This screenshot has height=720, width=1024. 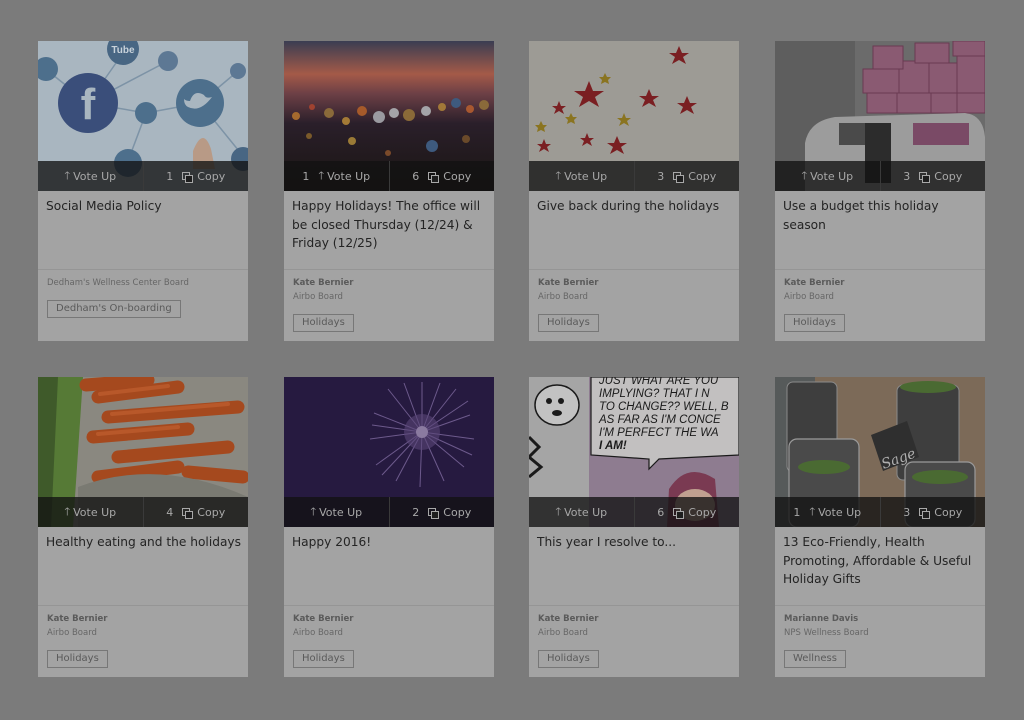 I want to click on copy-count: 1, so click(x=170, y=176).